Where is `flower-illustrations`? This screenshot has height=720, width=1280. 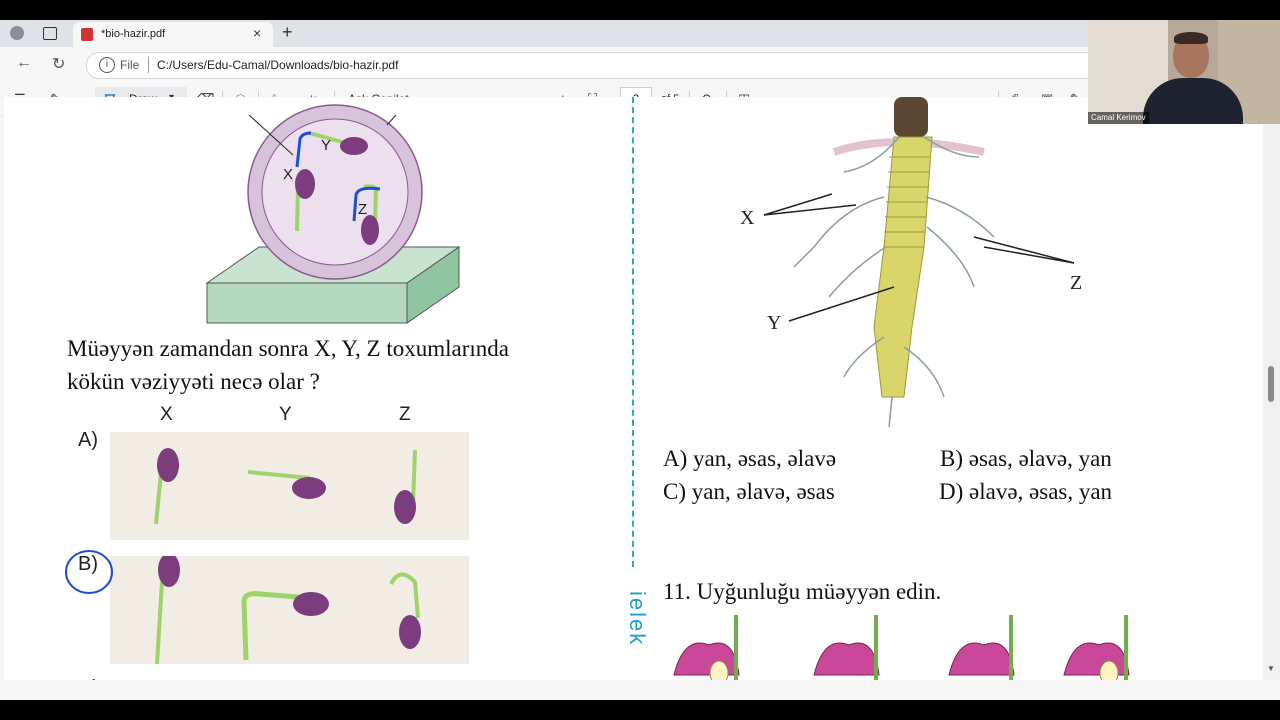
flower-illustrations is located at coordinates (901, 647).